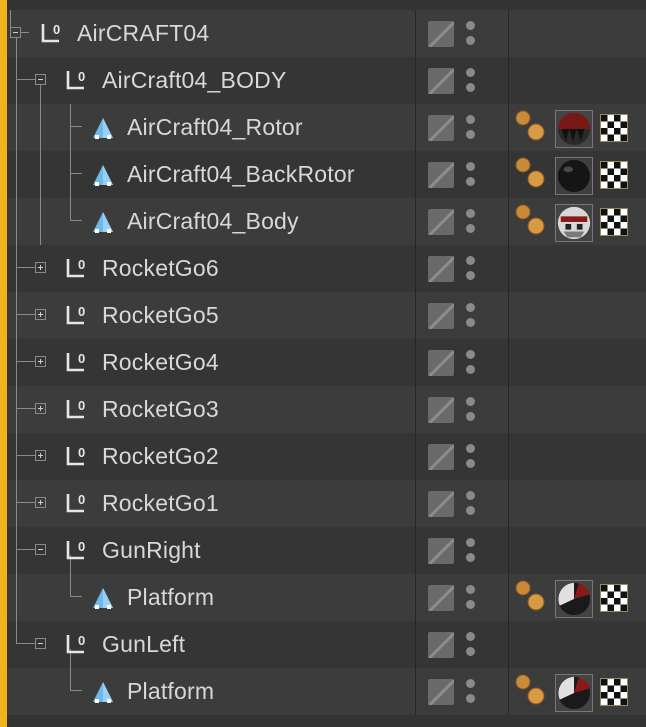 The height and width of the screenshot is (727, 646). What do you see at coordinates (75, 502) in the screenshot?
I see `null-object-icon: 0` at bounding box center [75, 502].